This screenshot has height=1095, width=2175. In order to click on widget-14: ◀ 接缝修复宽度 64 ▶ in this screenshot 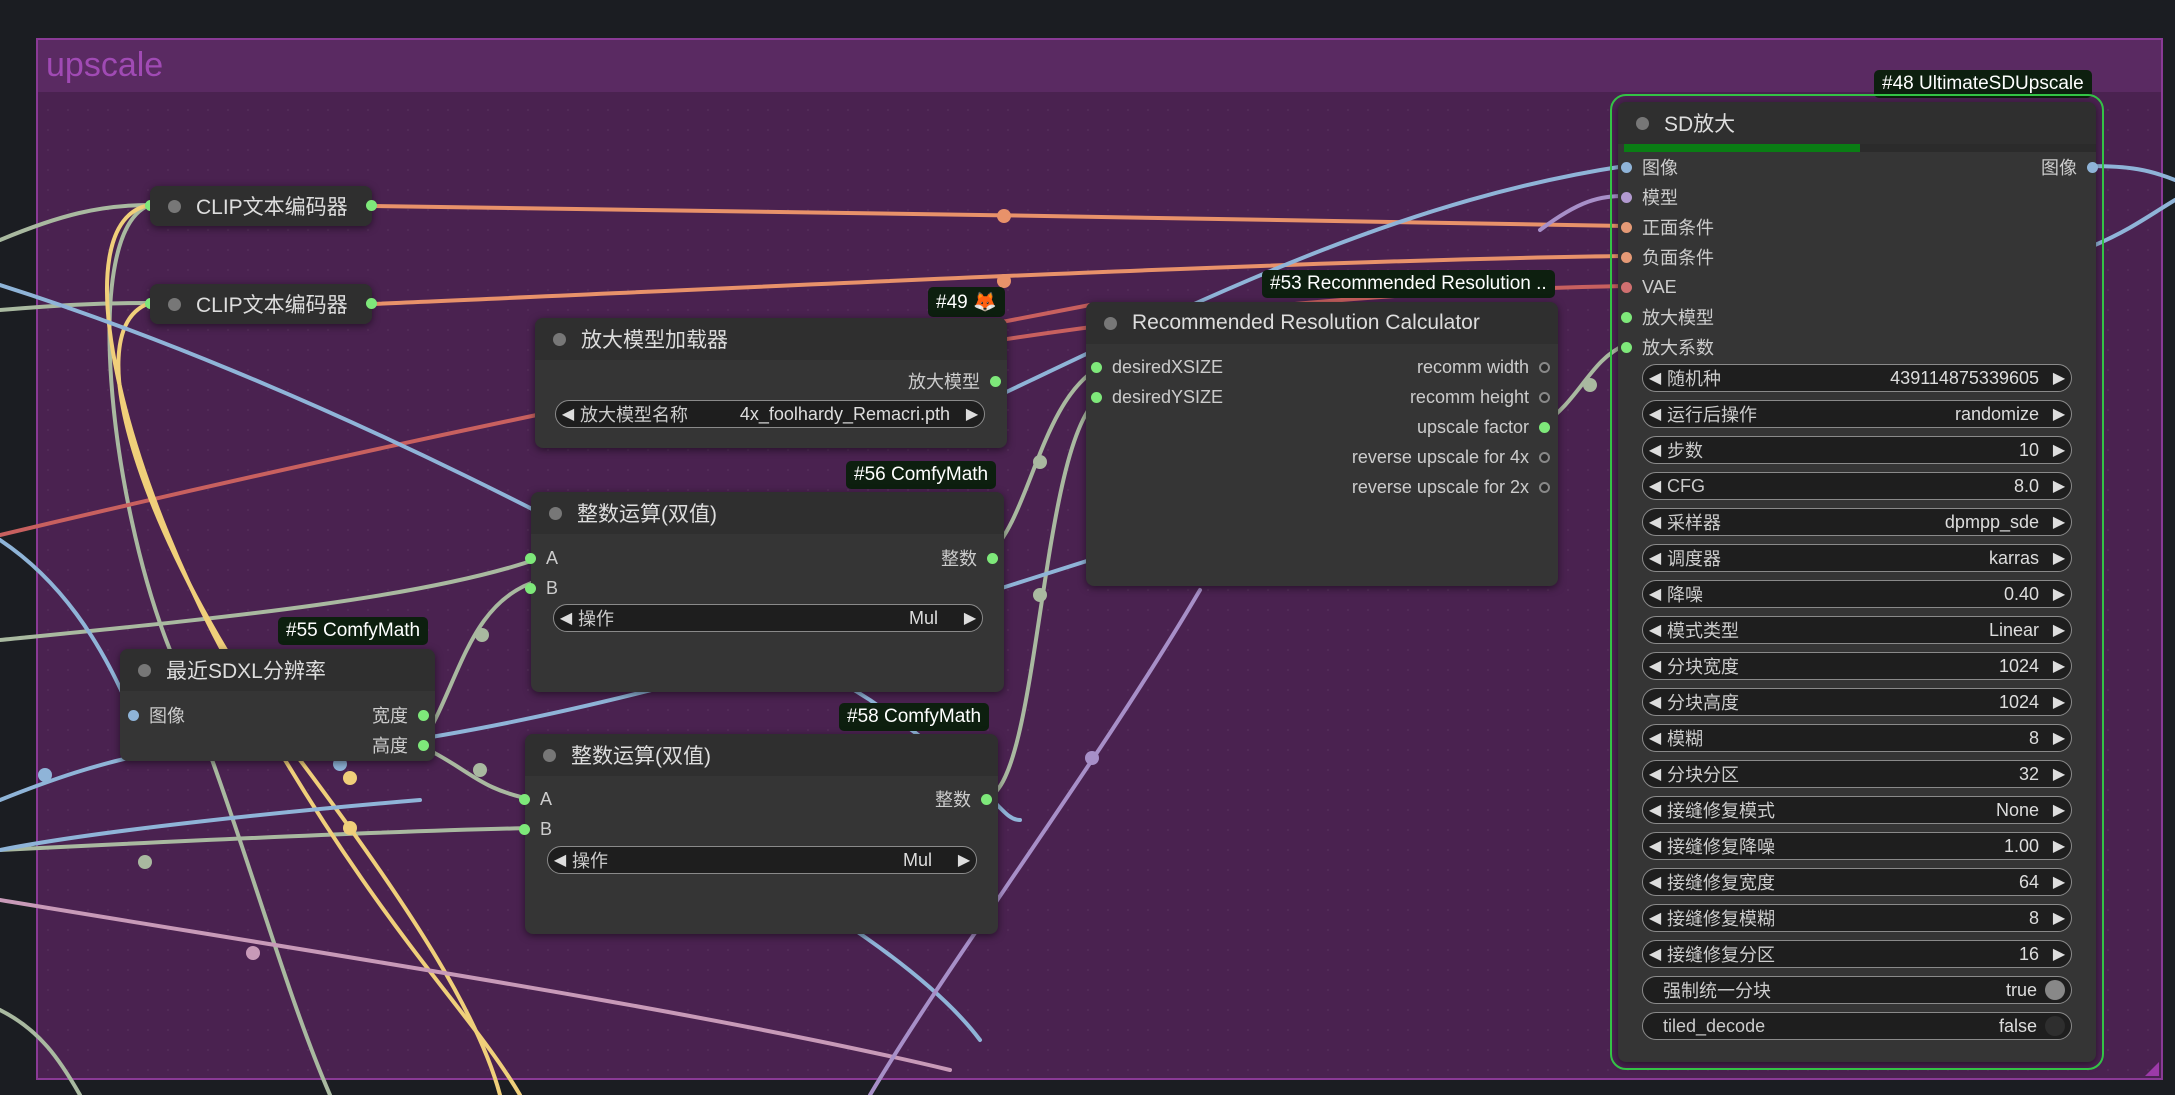, I will do `click(1857, 882)`.